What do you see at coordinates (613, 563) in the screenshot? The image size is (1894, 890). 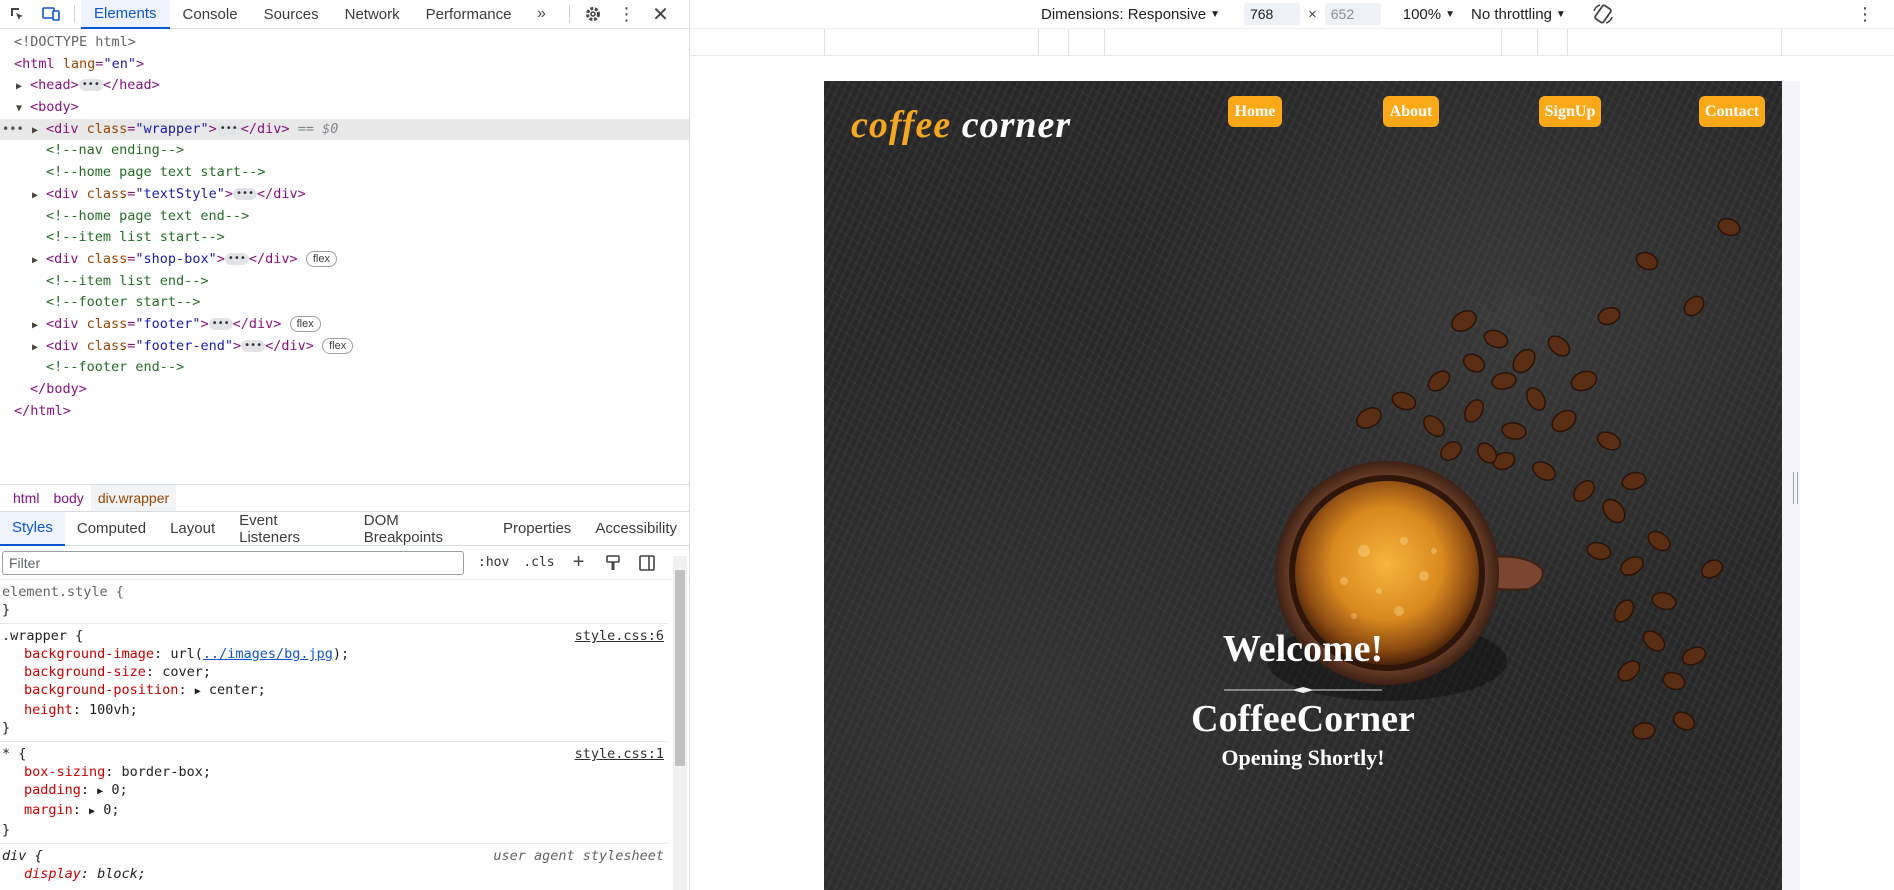 I see `paint-brush-icon` at bounding box center [613, 563].